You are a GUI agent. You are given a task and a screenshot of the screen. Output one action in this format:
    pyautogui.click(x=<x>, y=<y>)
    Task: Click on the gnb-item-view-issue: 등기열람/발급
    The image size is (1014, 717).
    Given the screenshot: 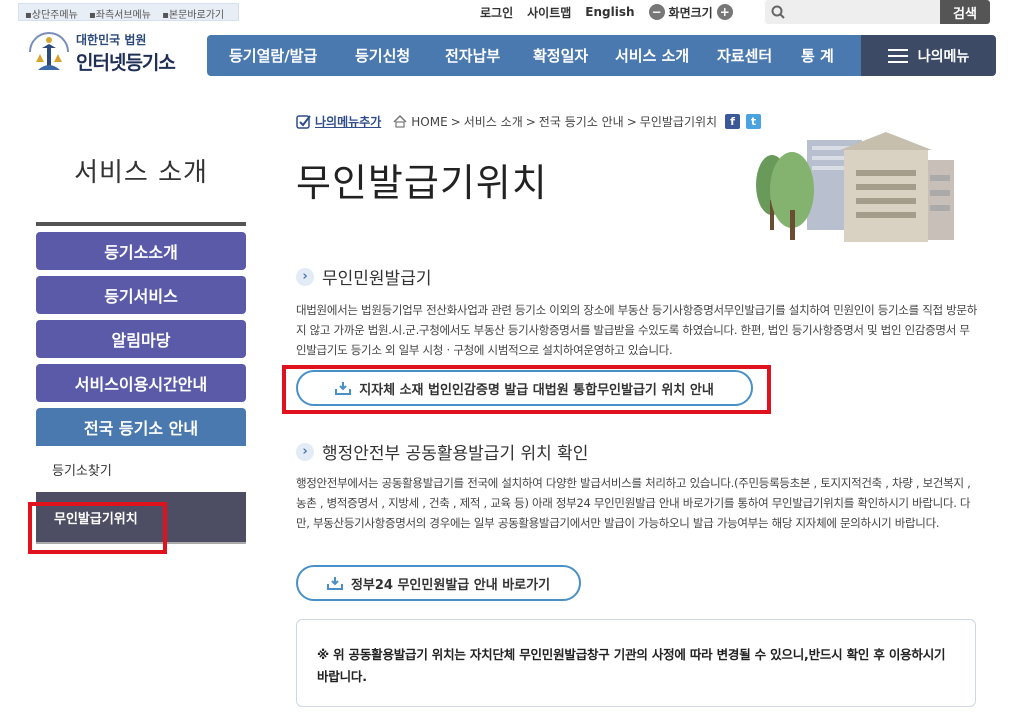 What is the action you would take?
    pyautogui.click(x=292, y=55)
    